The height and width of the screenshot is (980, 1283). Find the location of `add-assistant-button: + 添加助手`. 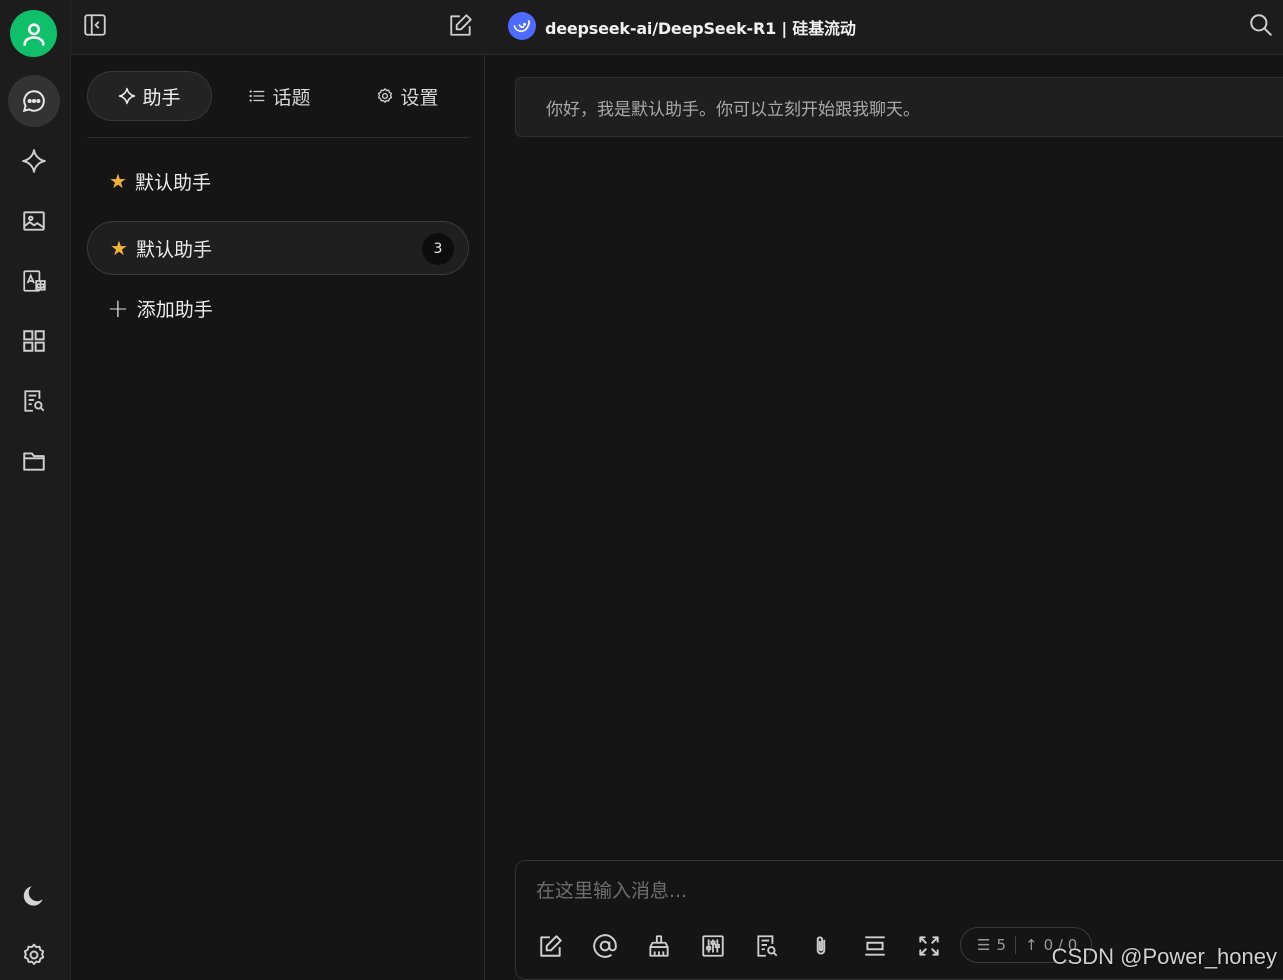

add-assistant-button: + 添加助手 is located at coordinates (160, 308).